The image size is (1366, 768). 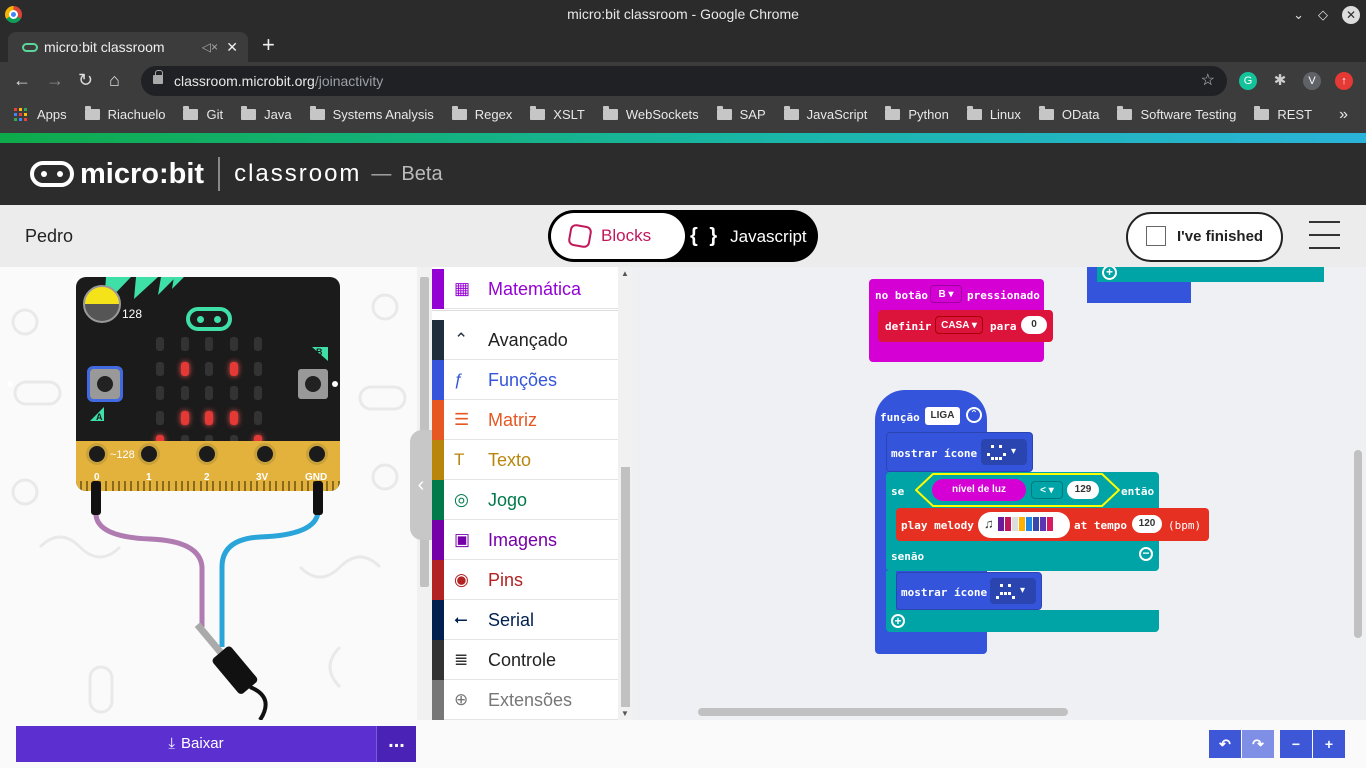 I want to click on target-icon: ◉, so click(x=461, y=579).